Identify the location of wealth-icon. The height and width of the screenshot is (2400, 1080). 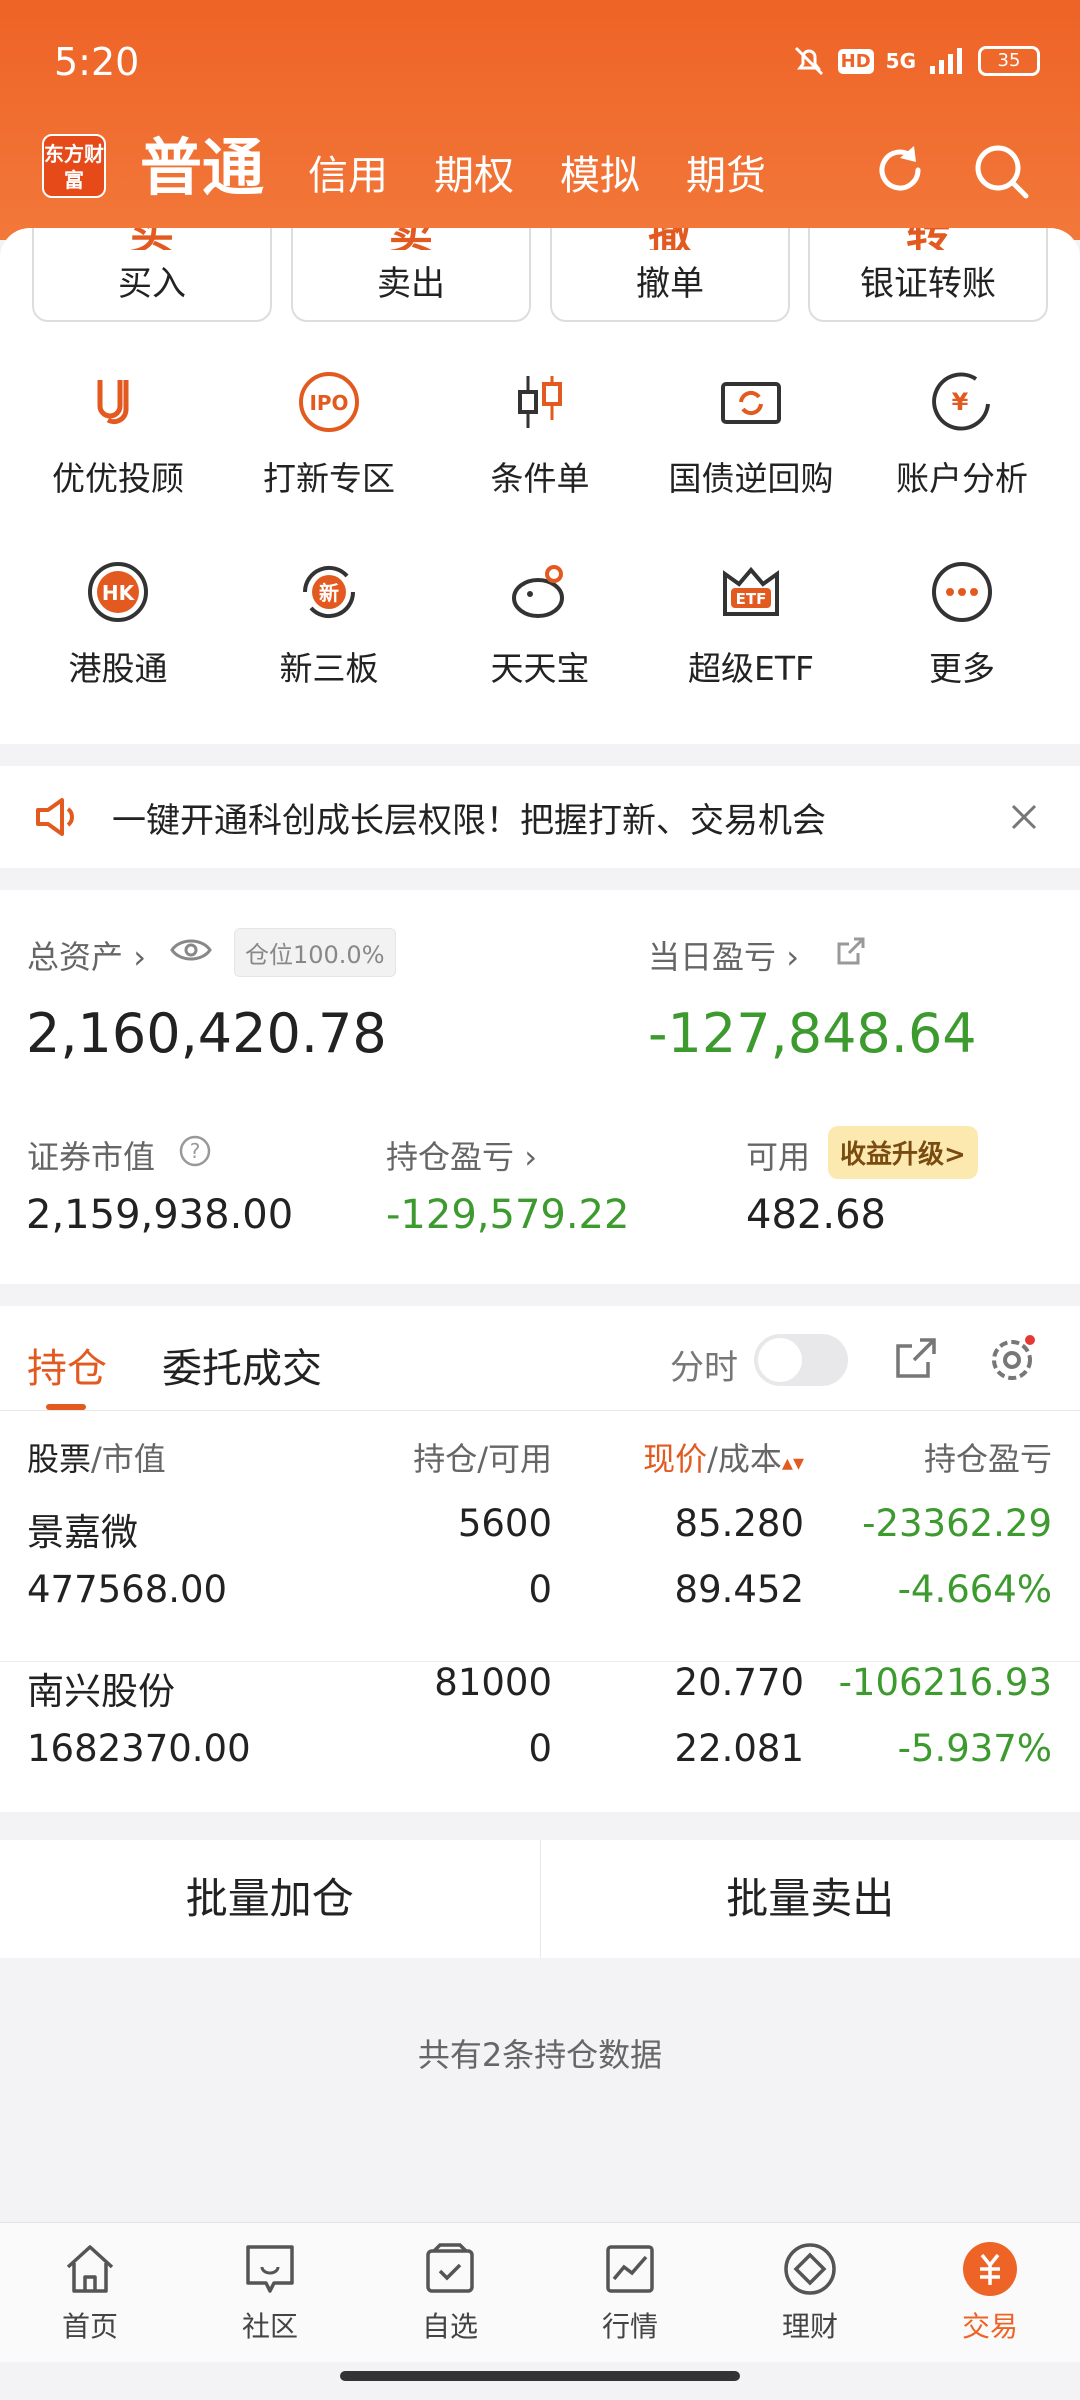
(810, 2269).